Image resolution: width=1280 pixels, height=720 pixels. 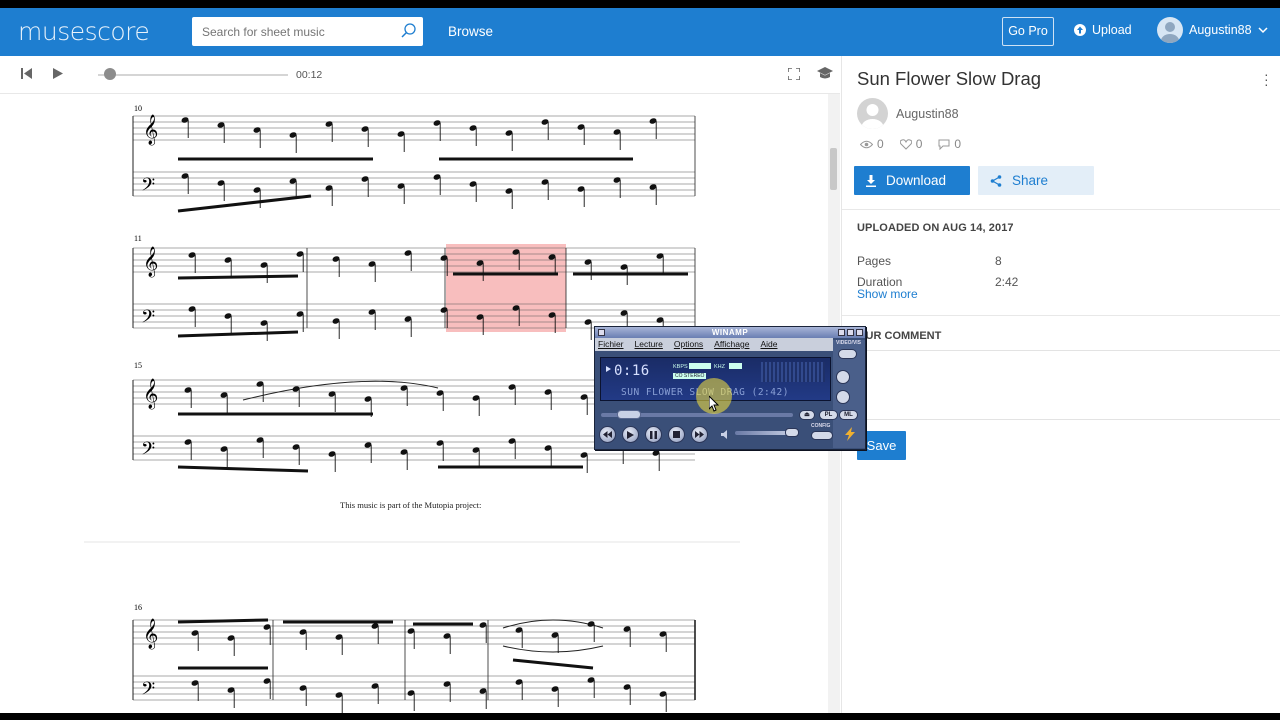 What do you see at coordinates (880, 144) in the screenshot?
I see `views-count: 0` at bounding box center [880, 144].